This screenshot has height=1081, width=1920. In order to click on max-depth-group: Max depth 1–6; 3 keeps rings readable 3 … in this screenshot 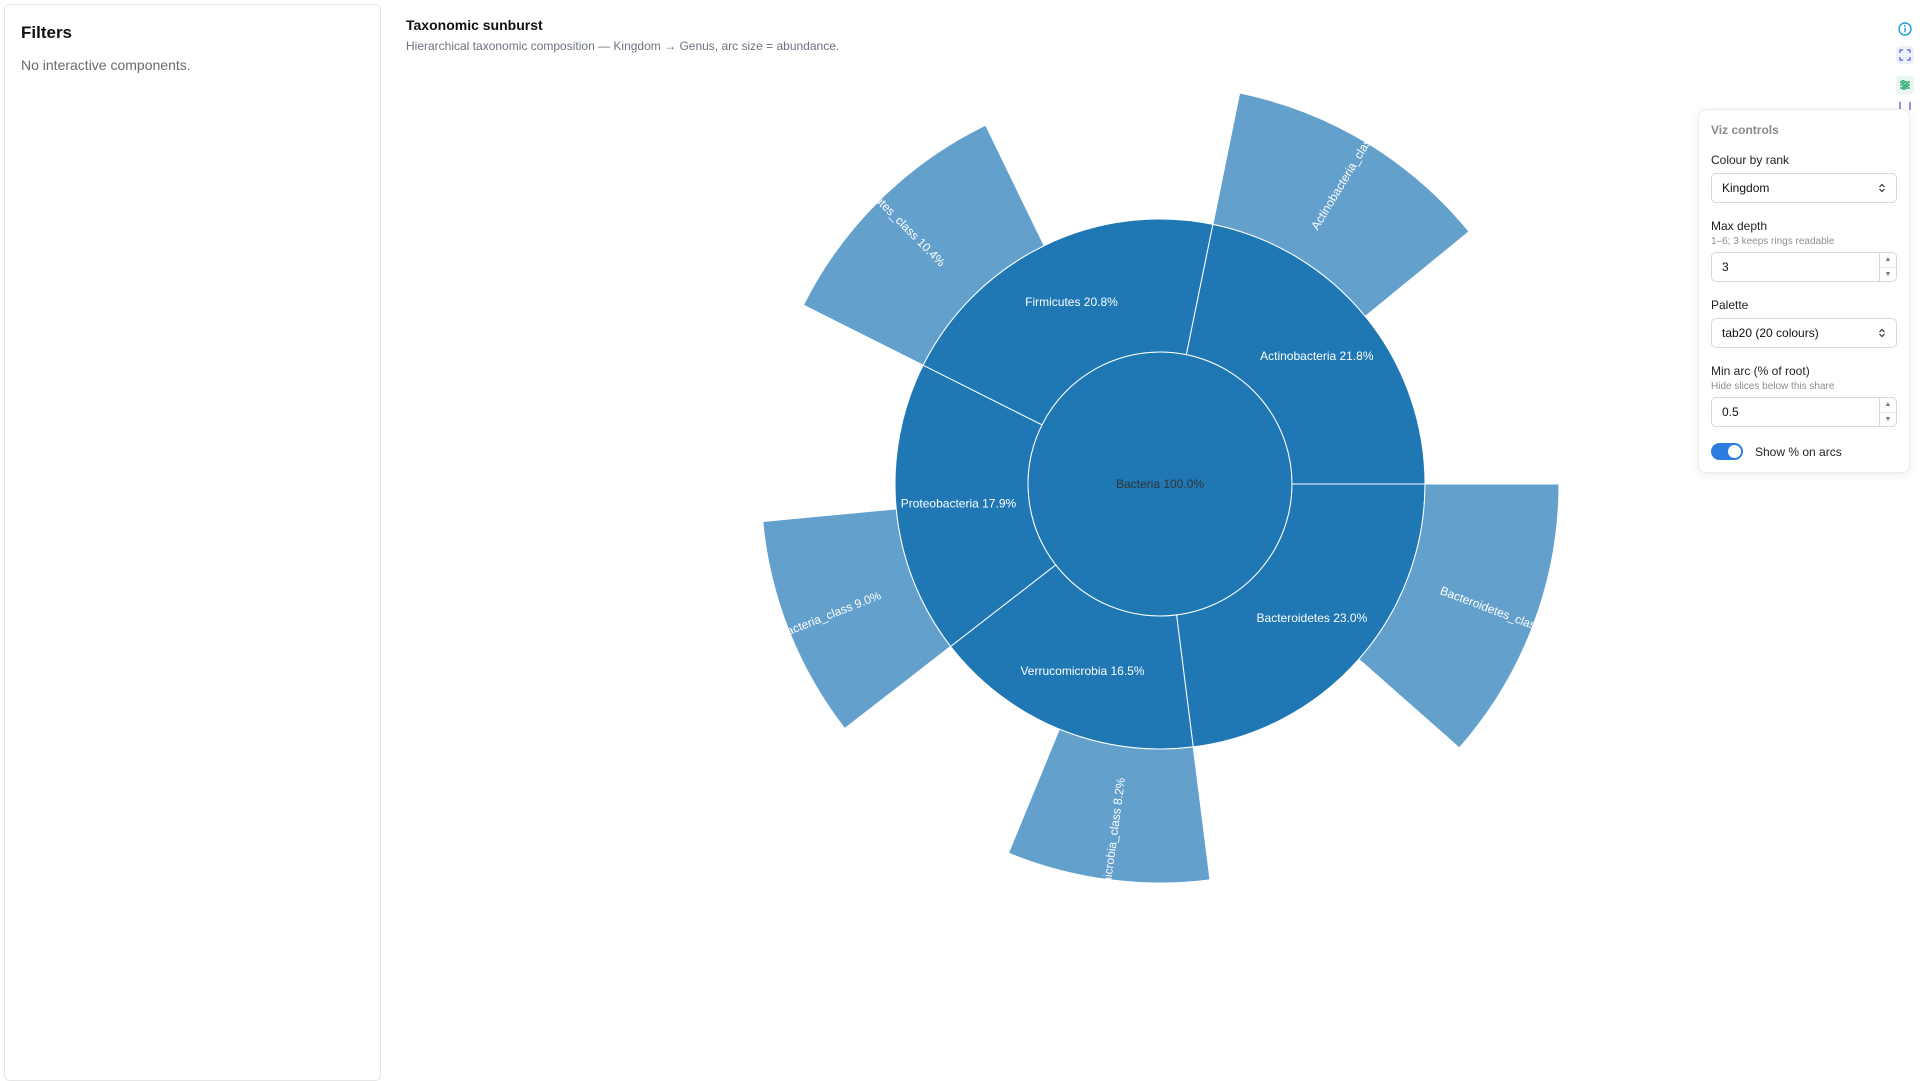, I will do `click(1804, 250)`.